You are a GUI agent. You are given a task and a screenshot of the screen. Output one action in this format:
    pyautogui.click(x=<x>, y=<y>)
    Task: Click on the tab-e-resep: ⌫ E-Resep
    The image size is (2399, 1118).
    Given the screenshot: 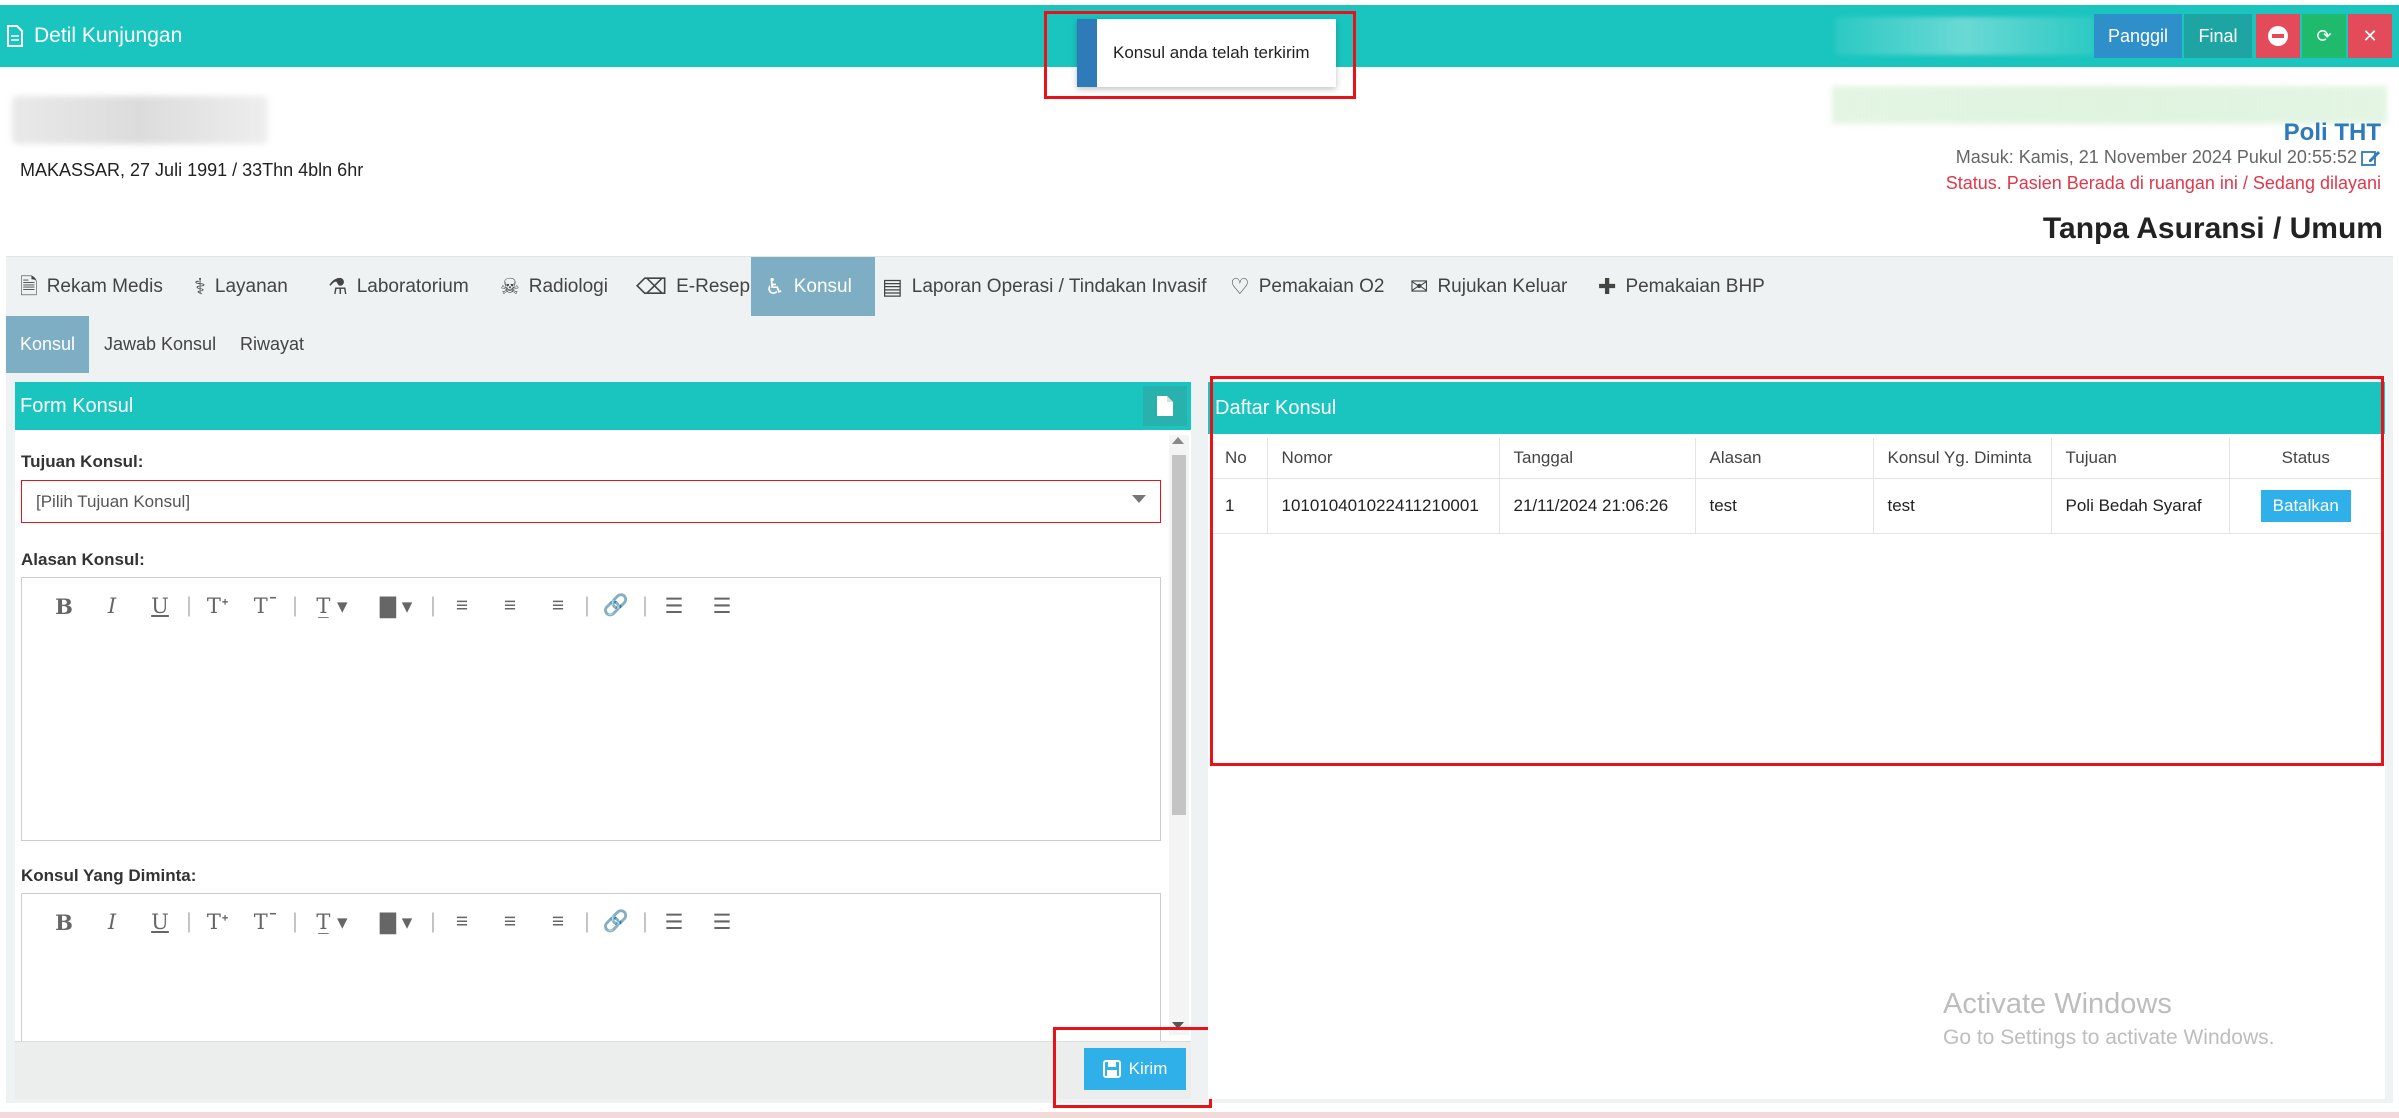 What is the action you would take?
    pyautogui.click(x=693, y=287)
    